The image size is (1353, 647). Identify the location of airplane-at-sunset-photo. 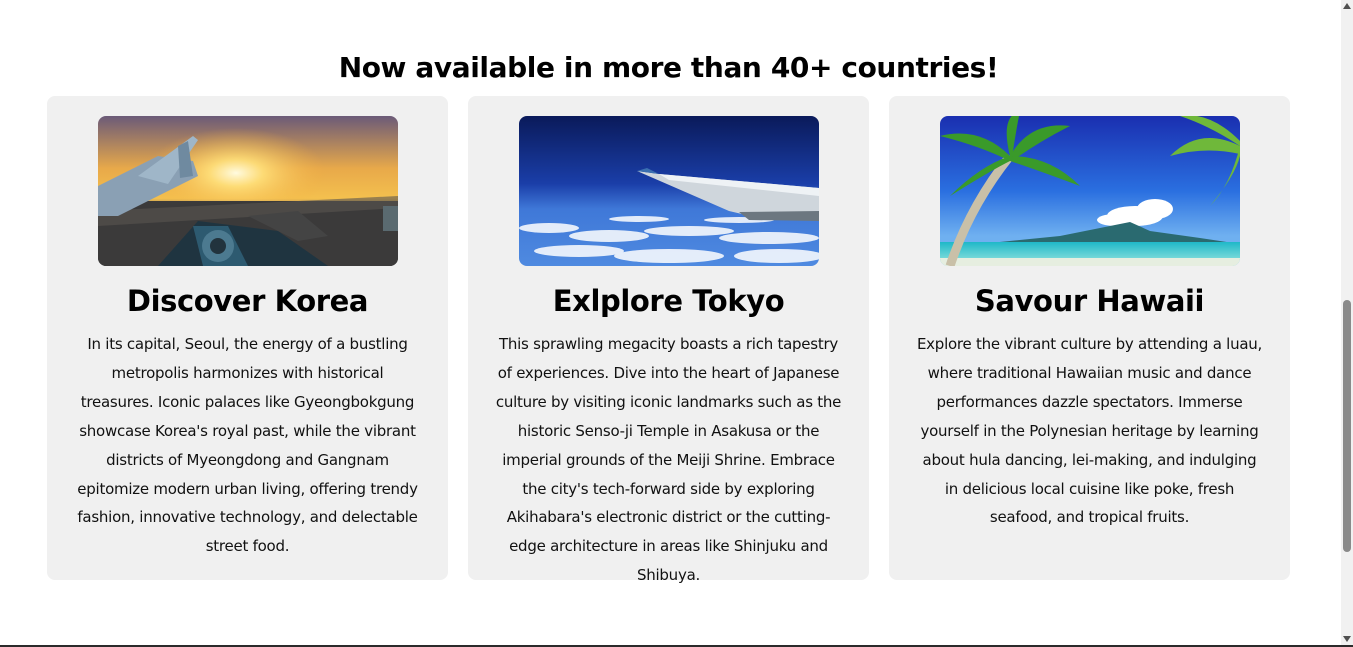
(248, 191).